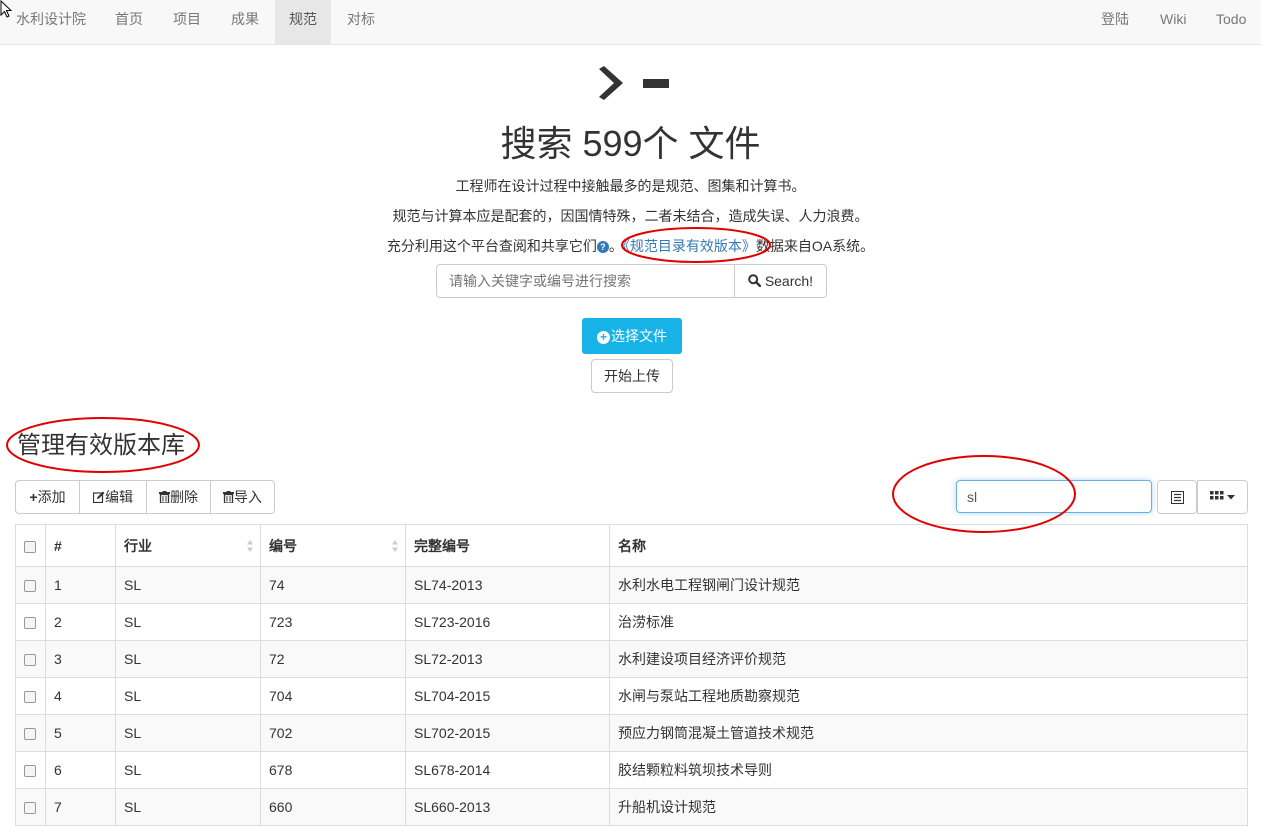 The height and width of the screenshot is (826, 1261). I want to click on nav-item-standards: 规范, so click(303, 22).